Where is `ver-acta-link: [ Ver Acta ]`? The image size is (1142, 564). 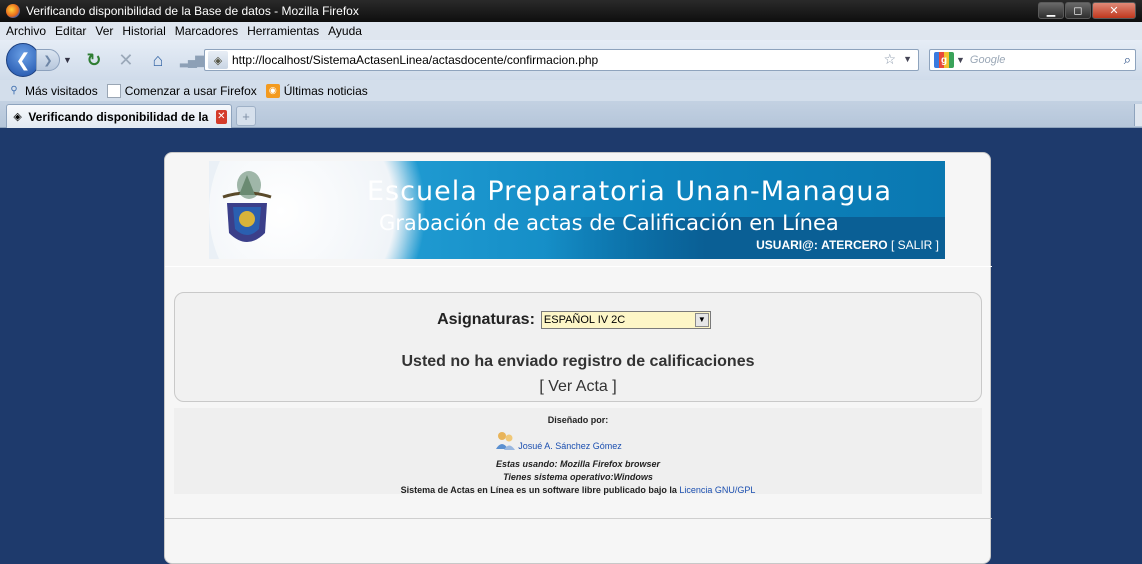
ver-acta-link: [ Ver Acta ] is located at coordinates (578, 387).